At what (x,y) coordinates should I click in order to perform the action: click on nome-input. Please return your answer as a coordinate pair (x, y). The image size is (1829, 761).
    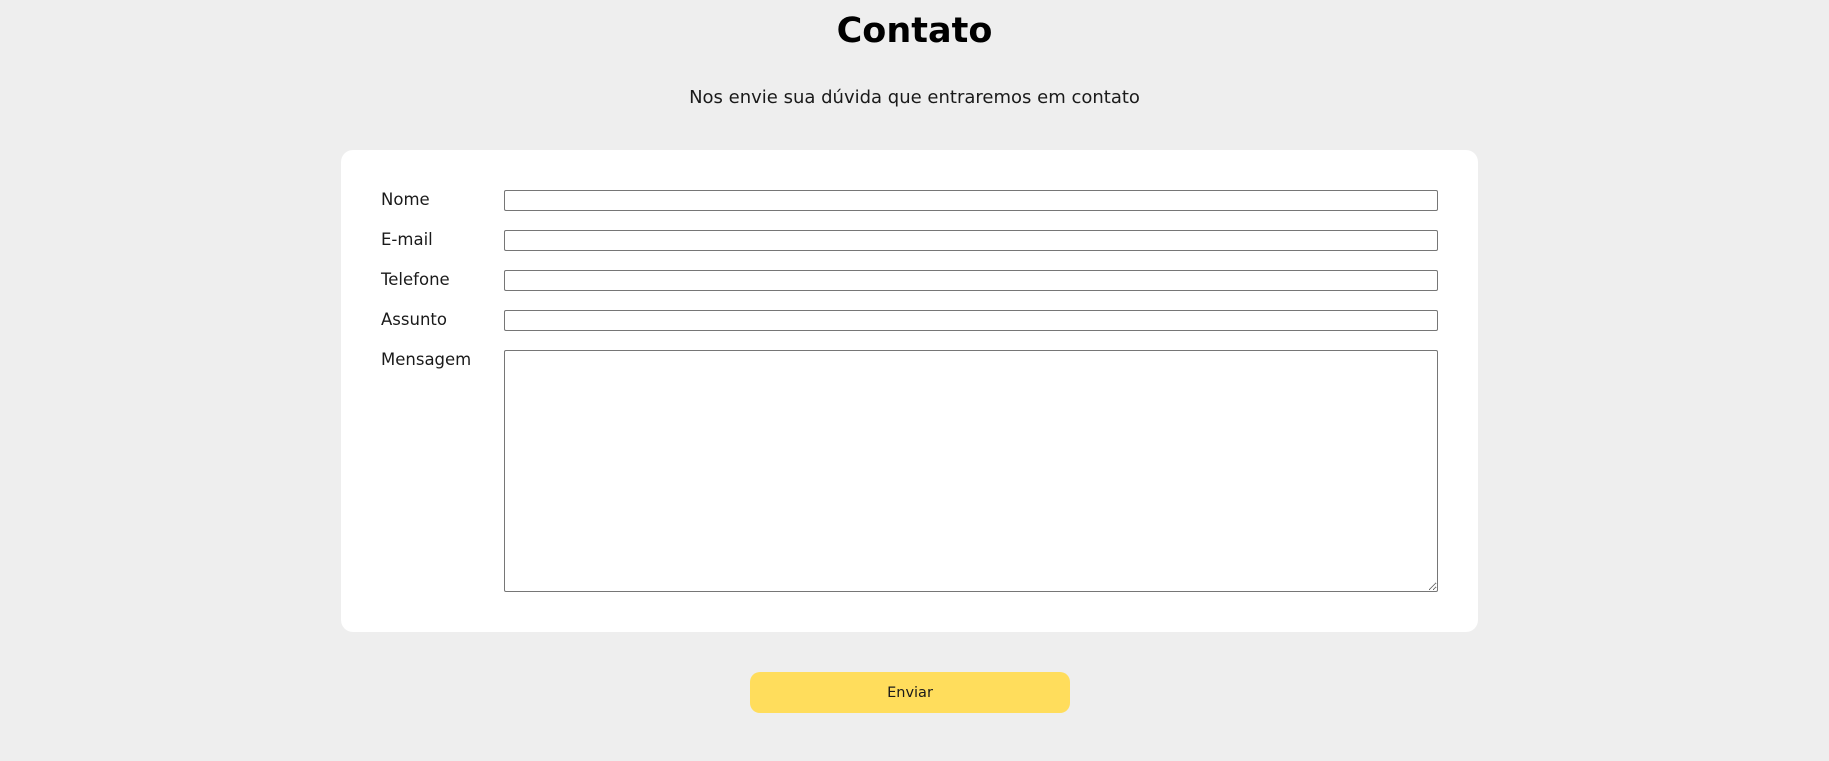
    Looking at the image, I should click on (971, 200).